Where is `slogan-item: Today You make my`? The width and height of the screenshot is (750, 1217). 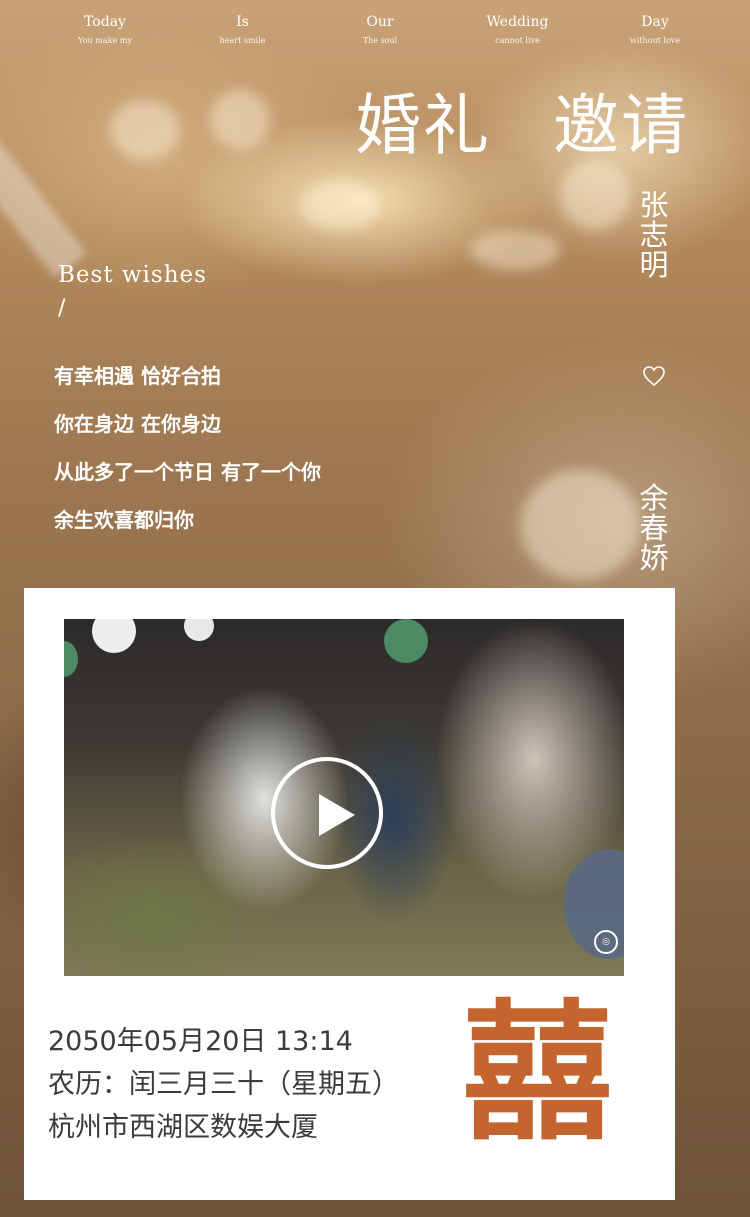 slogan-item: Today You make my is located at coordinates (105, 29).